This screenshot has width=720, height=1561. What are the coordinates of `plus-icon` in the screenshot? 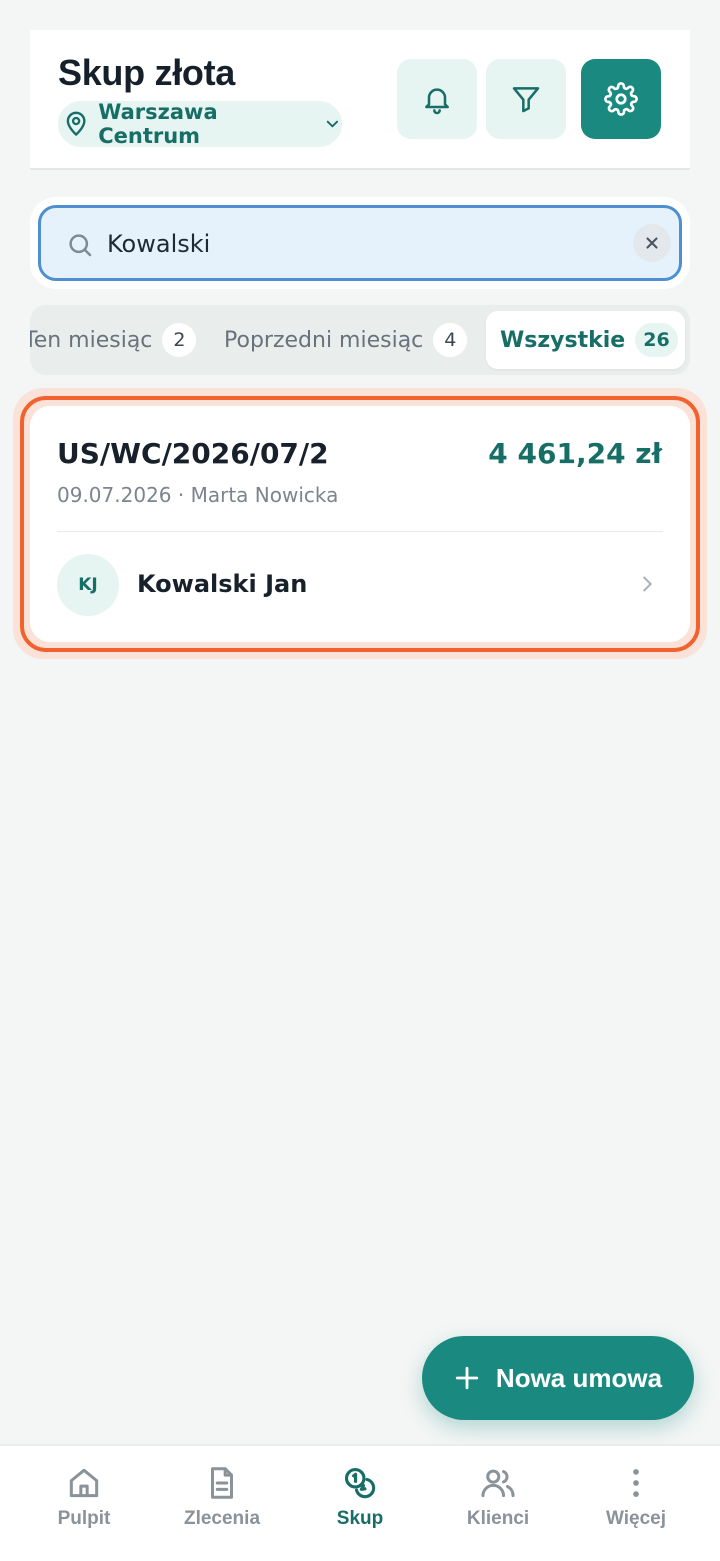 It's located at (467, 1378).